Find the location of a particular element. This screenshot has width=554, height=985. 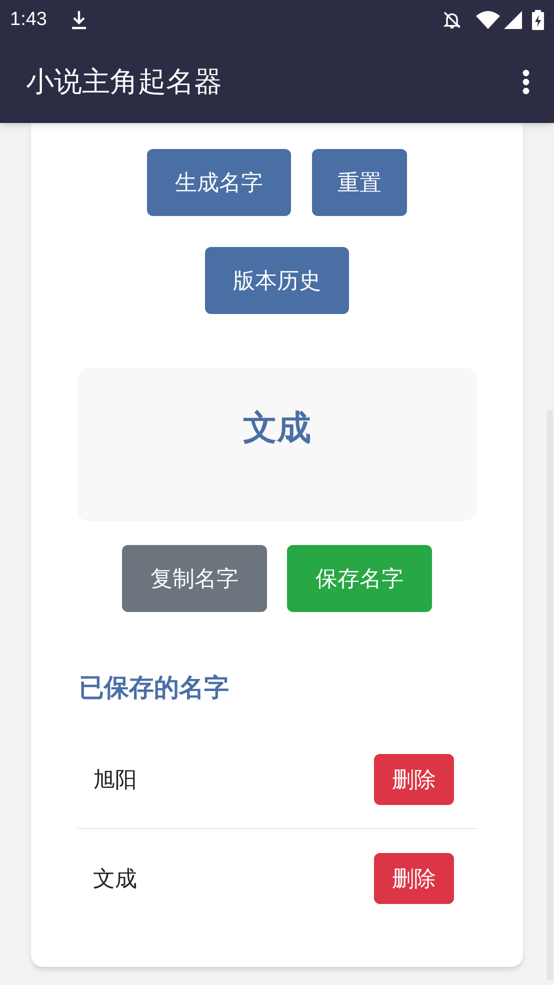

status-time: 1:43 is located at coordinates (28, 20).